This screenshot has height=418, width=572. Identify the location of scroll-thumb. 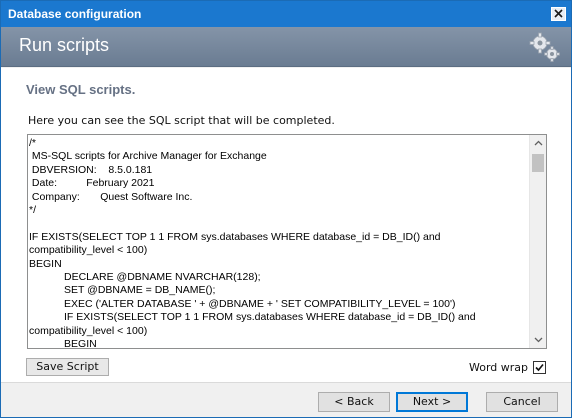
(538, 163).